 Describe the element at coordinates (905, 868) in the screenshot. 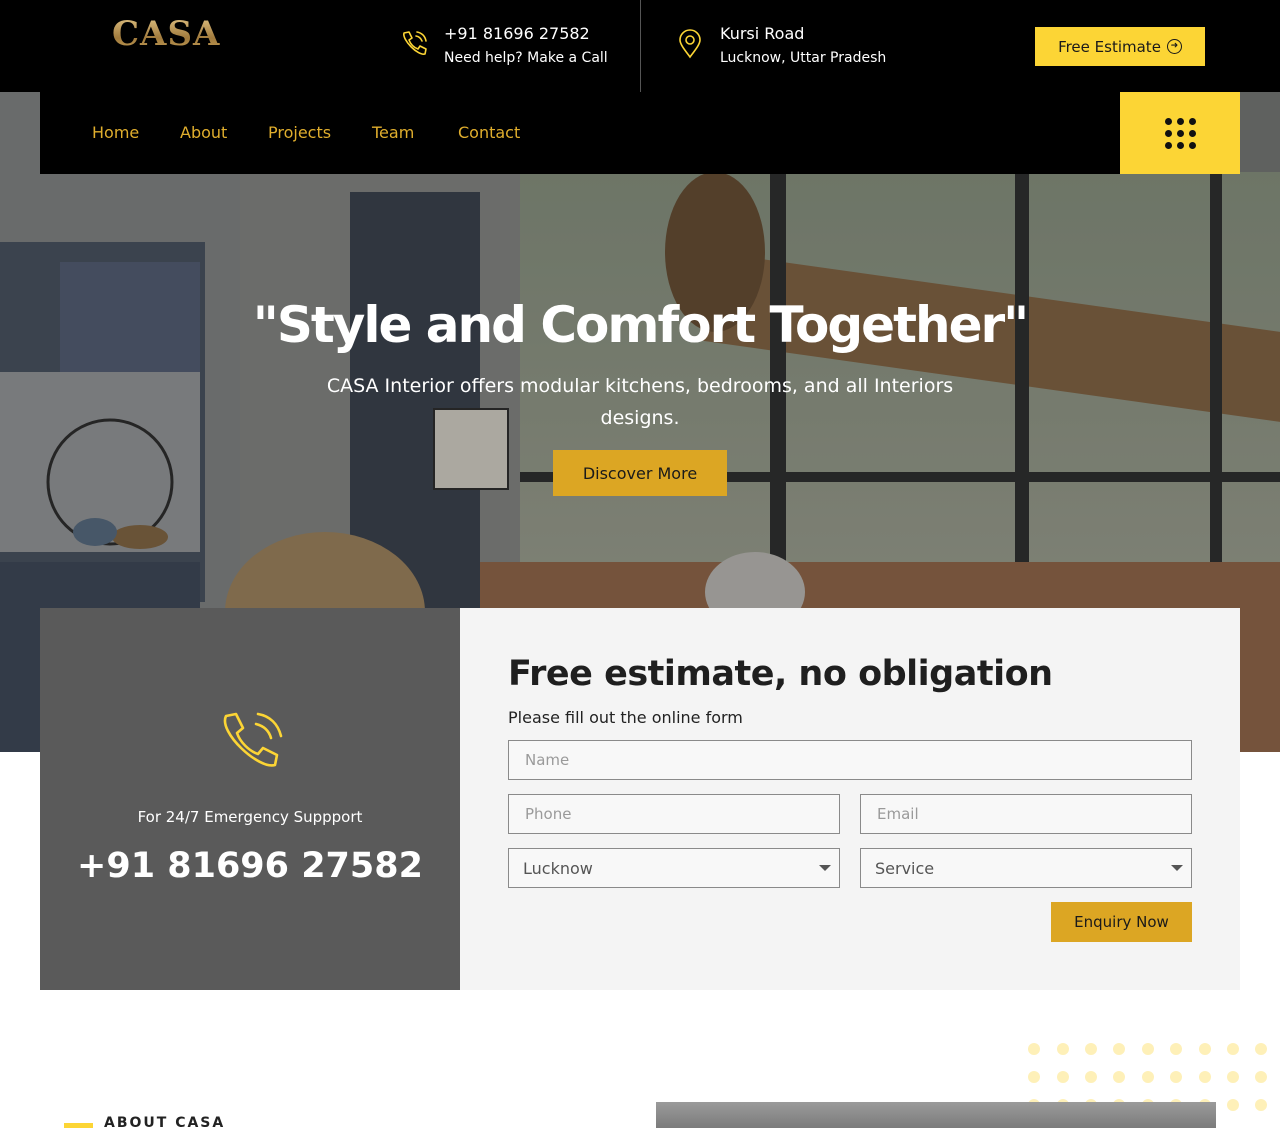

I see `service-select-value: Service` at that location.